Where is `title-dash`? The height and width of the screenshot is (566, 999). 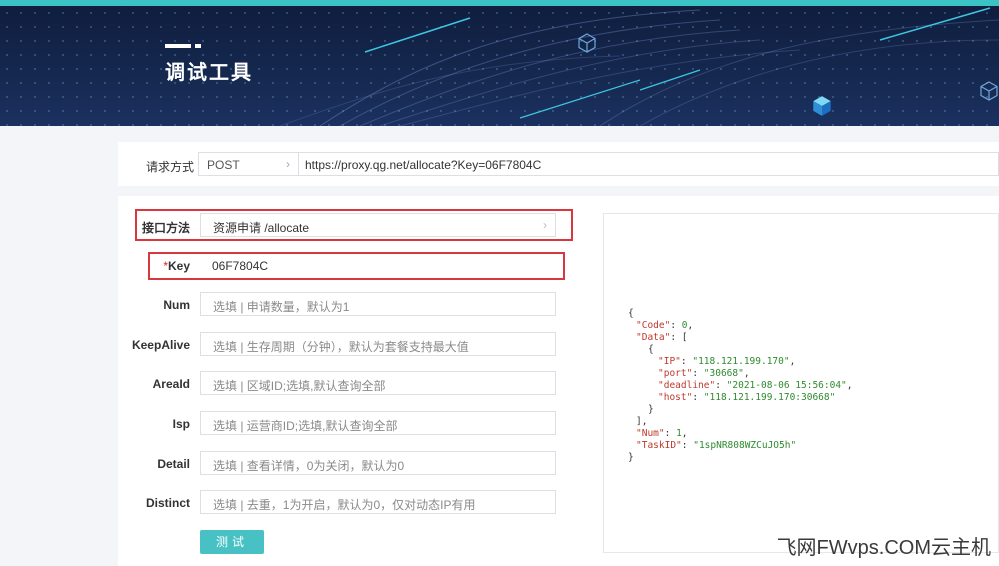
title-dash is located at coordinates (178, 46).